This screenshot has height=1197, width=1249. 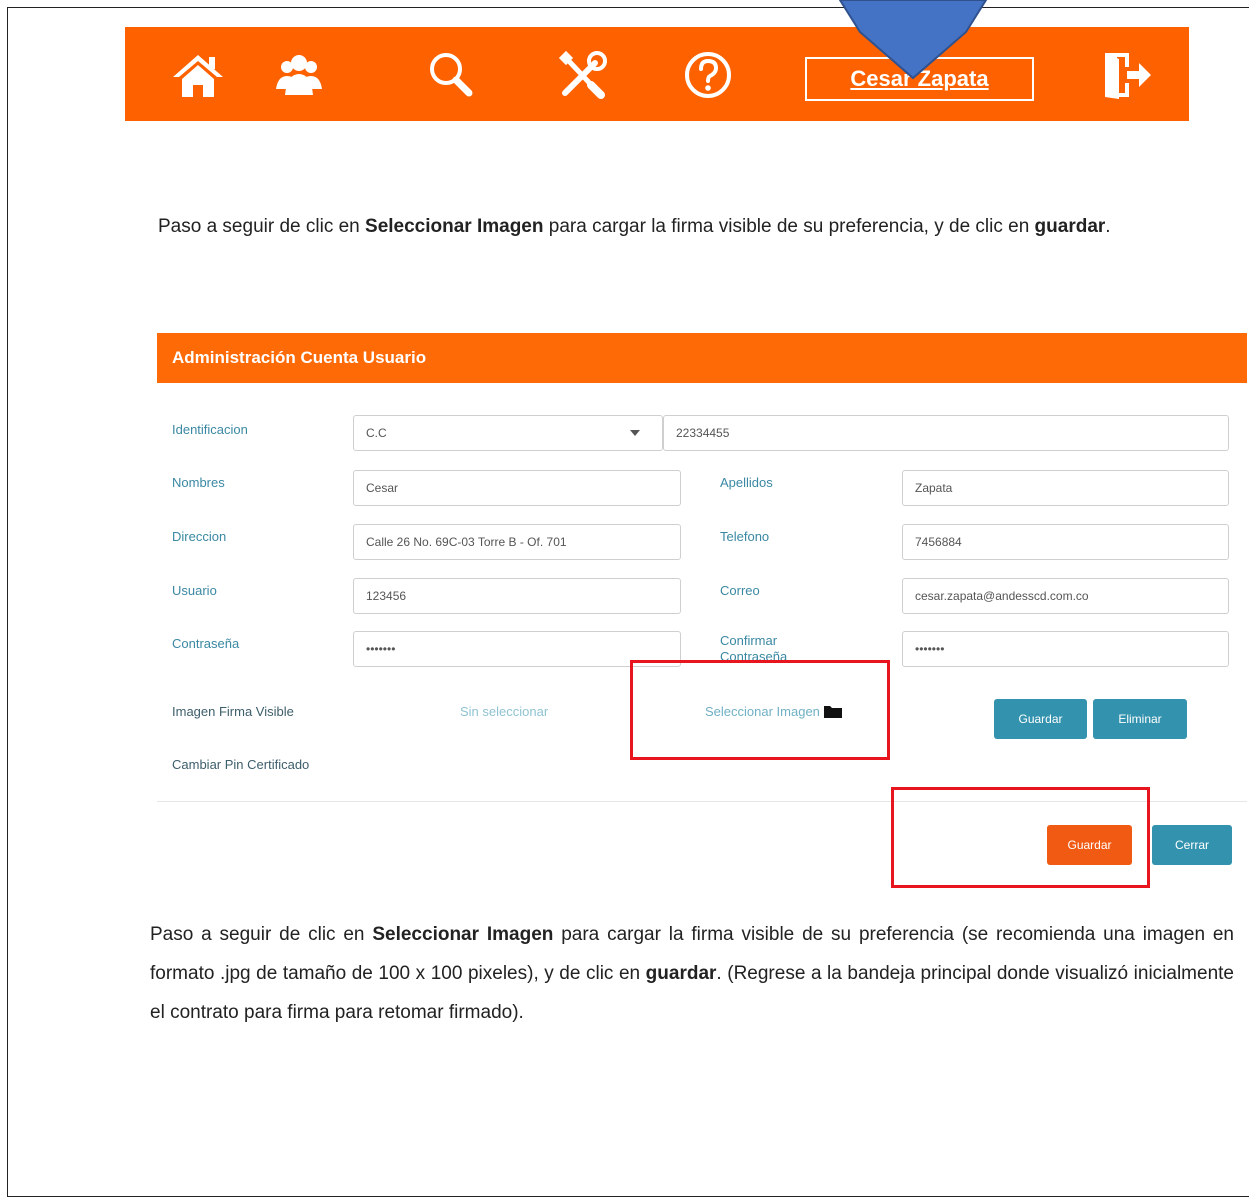 What do you see at coordinates (194, 590) in the screenshot?
I see `label-usuario: Usuario` at bounding box center [194, 590].